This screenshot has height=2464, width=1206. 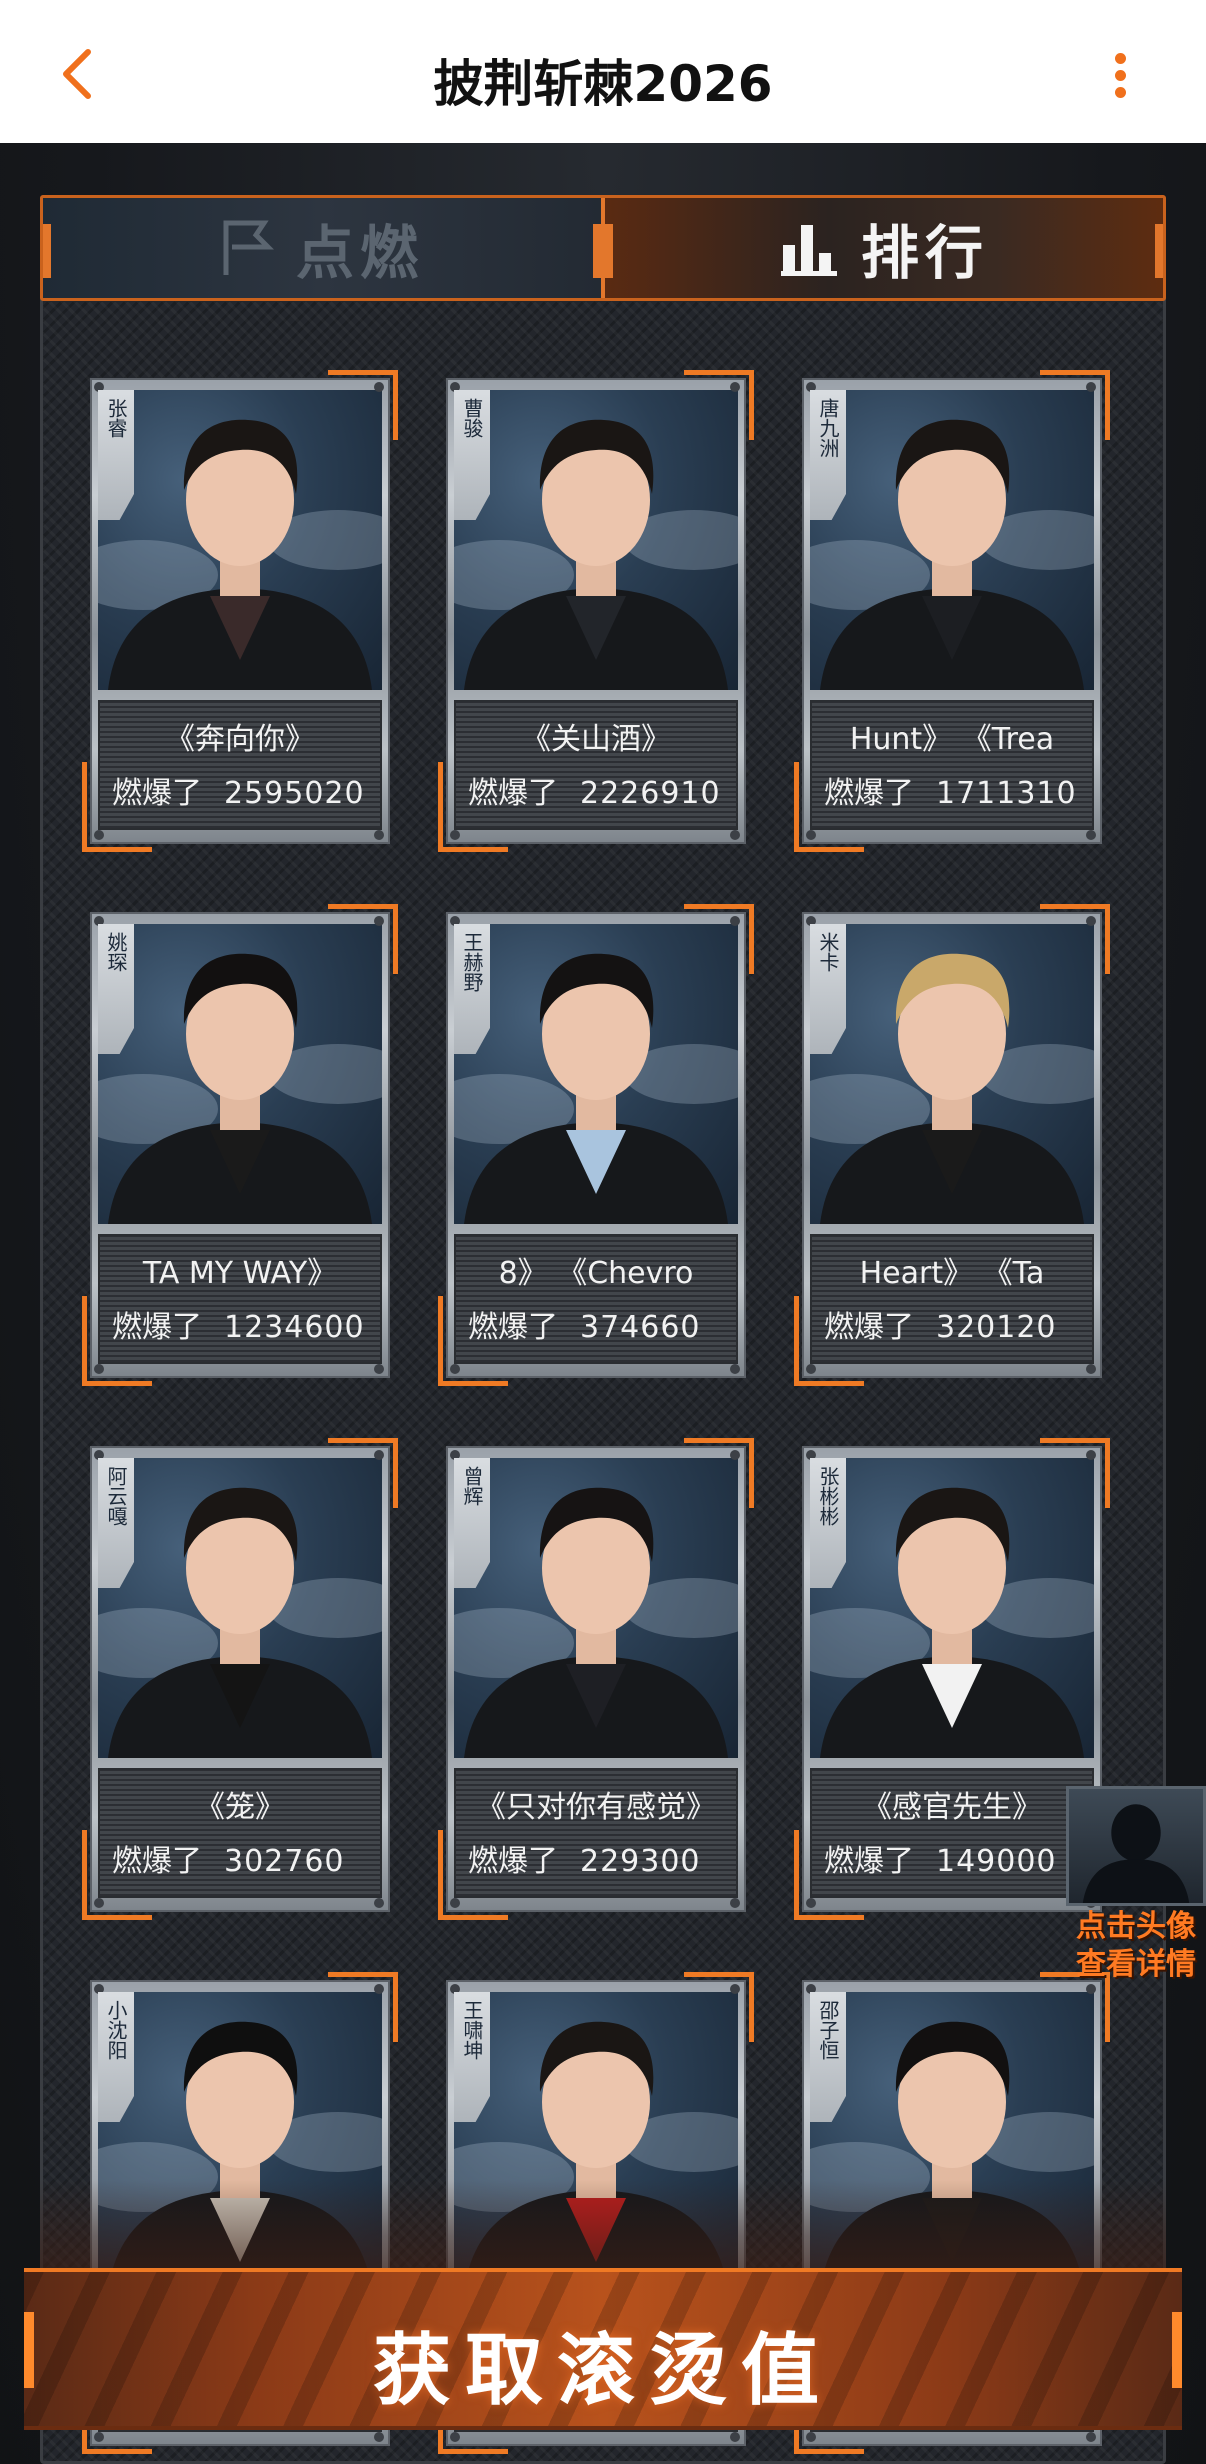 What do you see at coordinates (247, 1324) in the screenshot?
I see `score-row: 燃爆了 1234600` at bounding box center [247, 1324].